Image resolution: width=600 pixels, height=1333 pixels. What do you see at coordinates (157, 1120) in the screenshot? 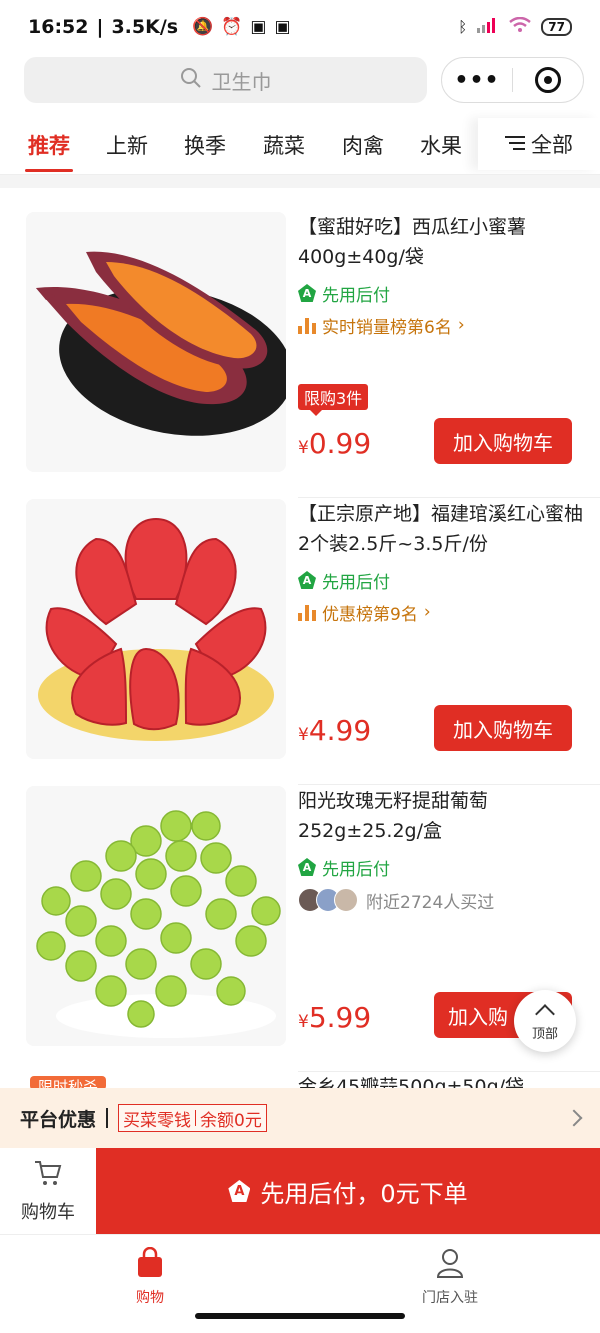
I see `wallet-label: 买菜零钱` at bounding box center [157, 1120].